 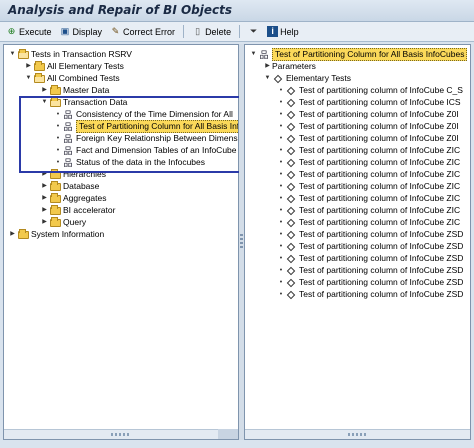 What do you see at coordinates (95, 102) in the screenshot?
I see `tree-node-label: Transaction Data` at bounding box center [95, 102].